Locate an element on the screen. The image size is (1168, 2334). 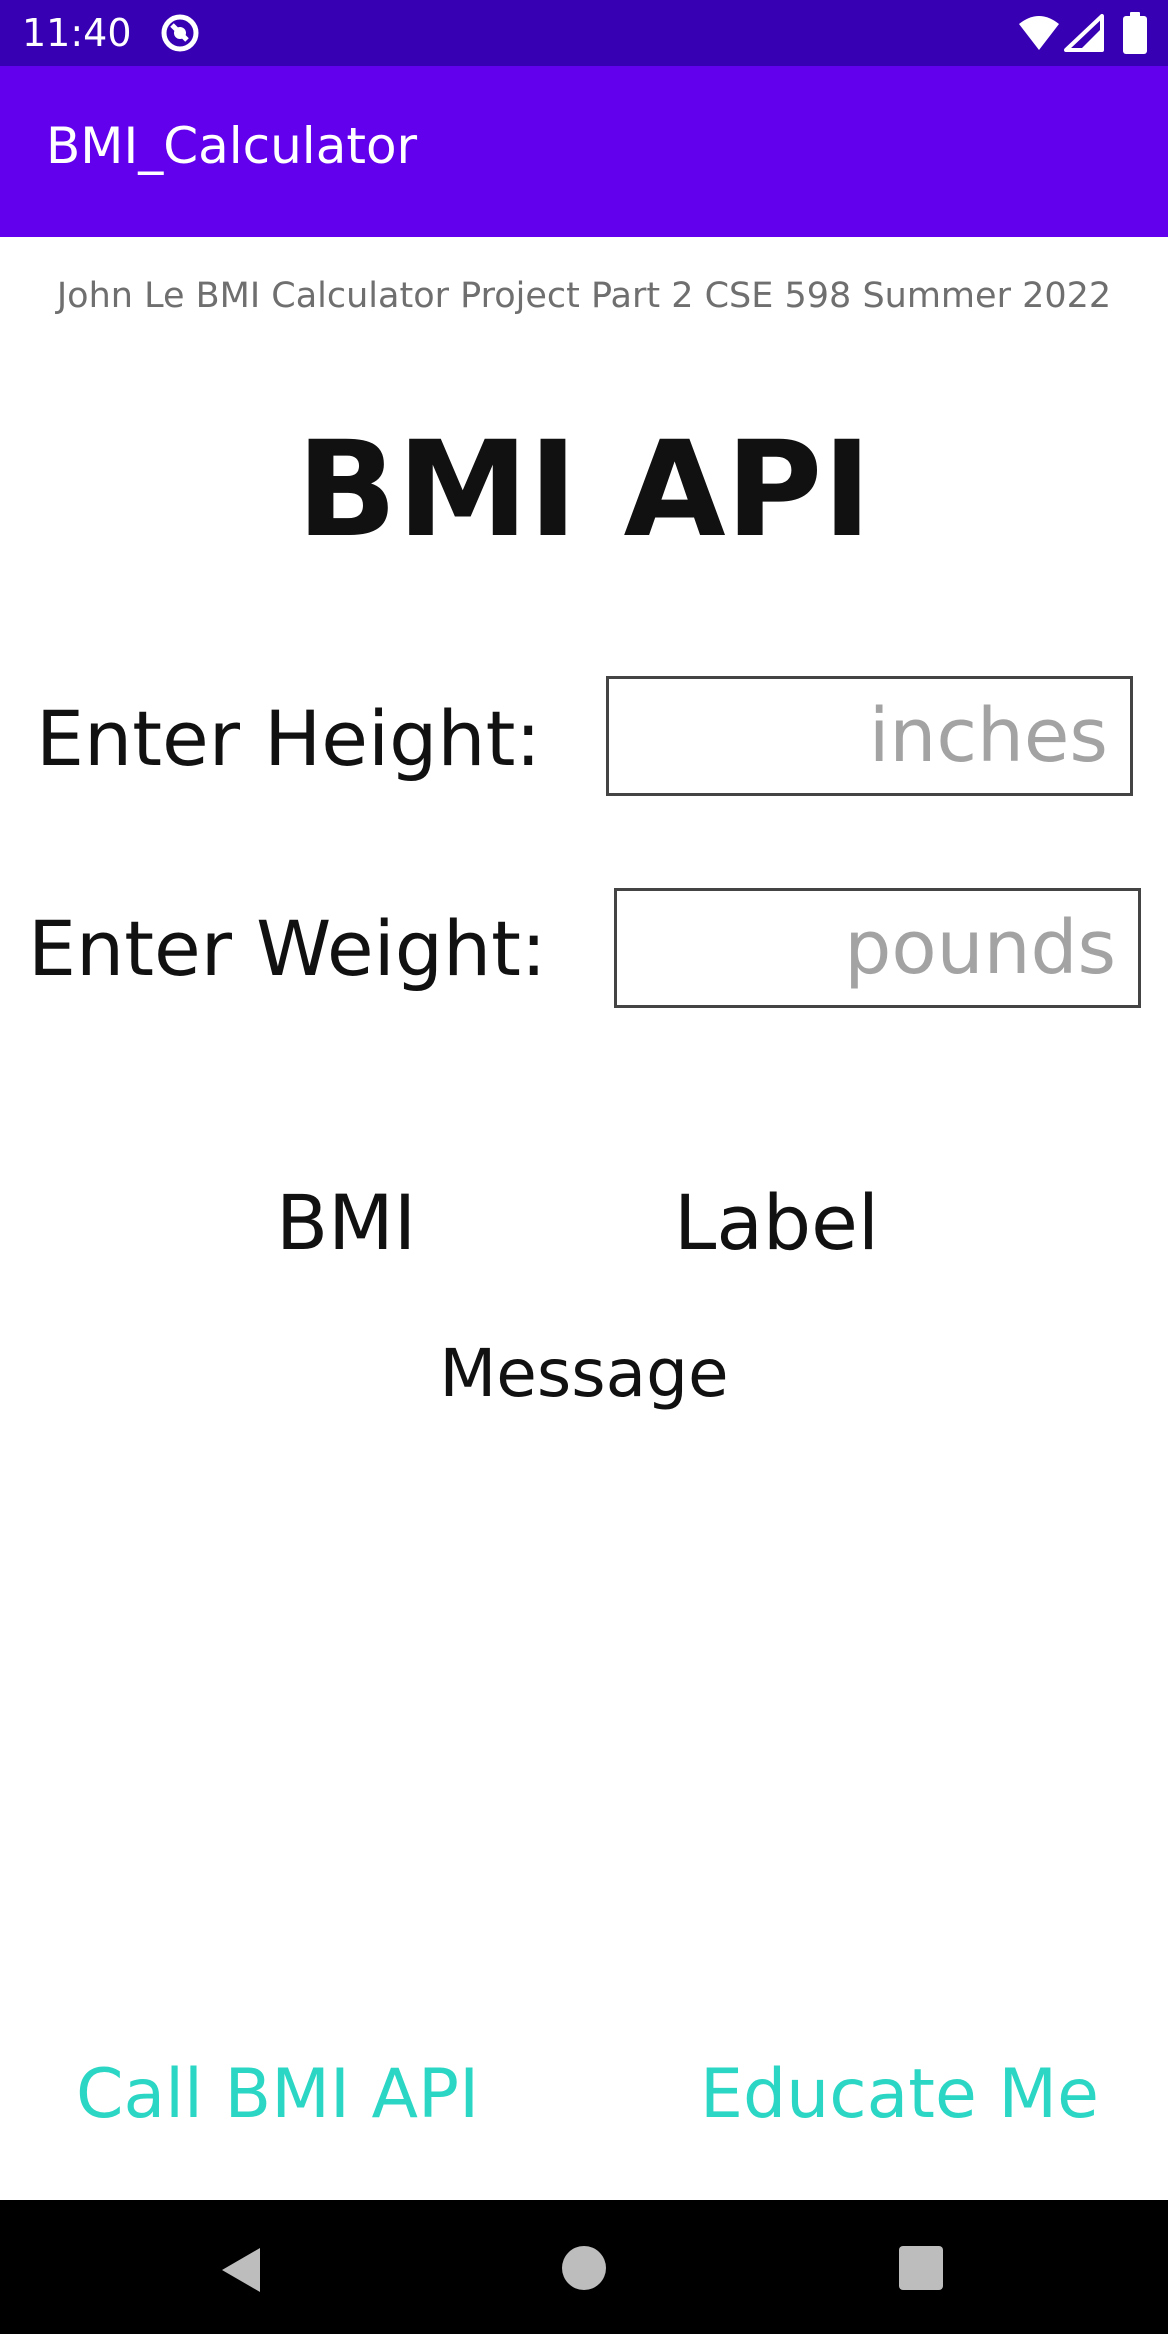
app-title: BMI_Calculator is located at coordinates (232, 146).